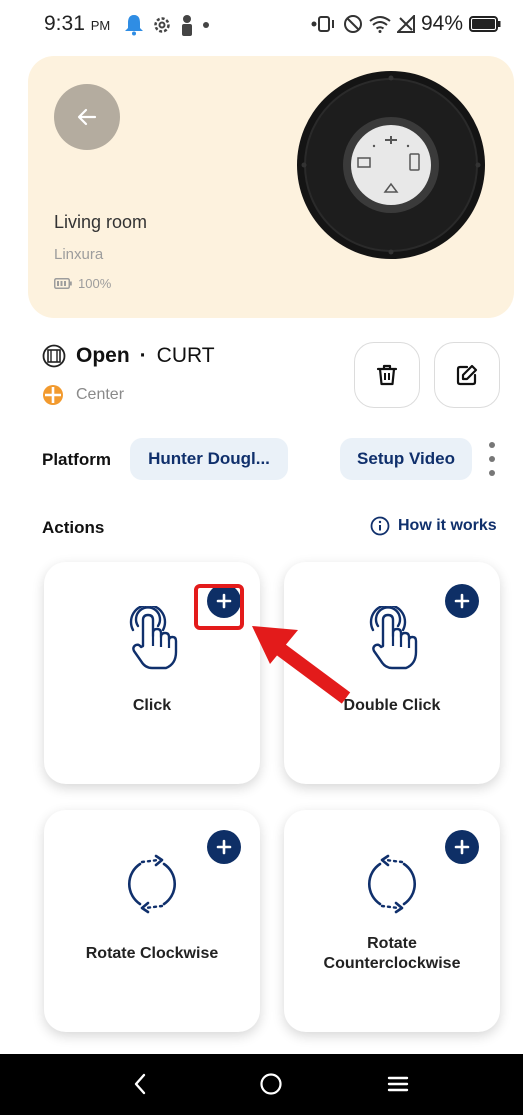 This screenshot has height=1115, width=523. What do you see at coordinates (76, 459) in the screenshot?
I see `platform-label: Platform` at bounding box center [76, 459].